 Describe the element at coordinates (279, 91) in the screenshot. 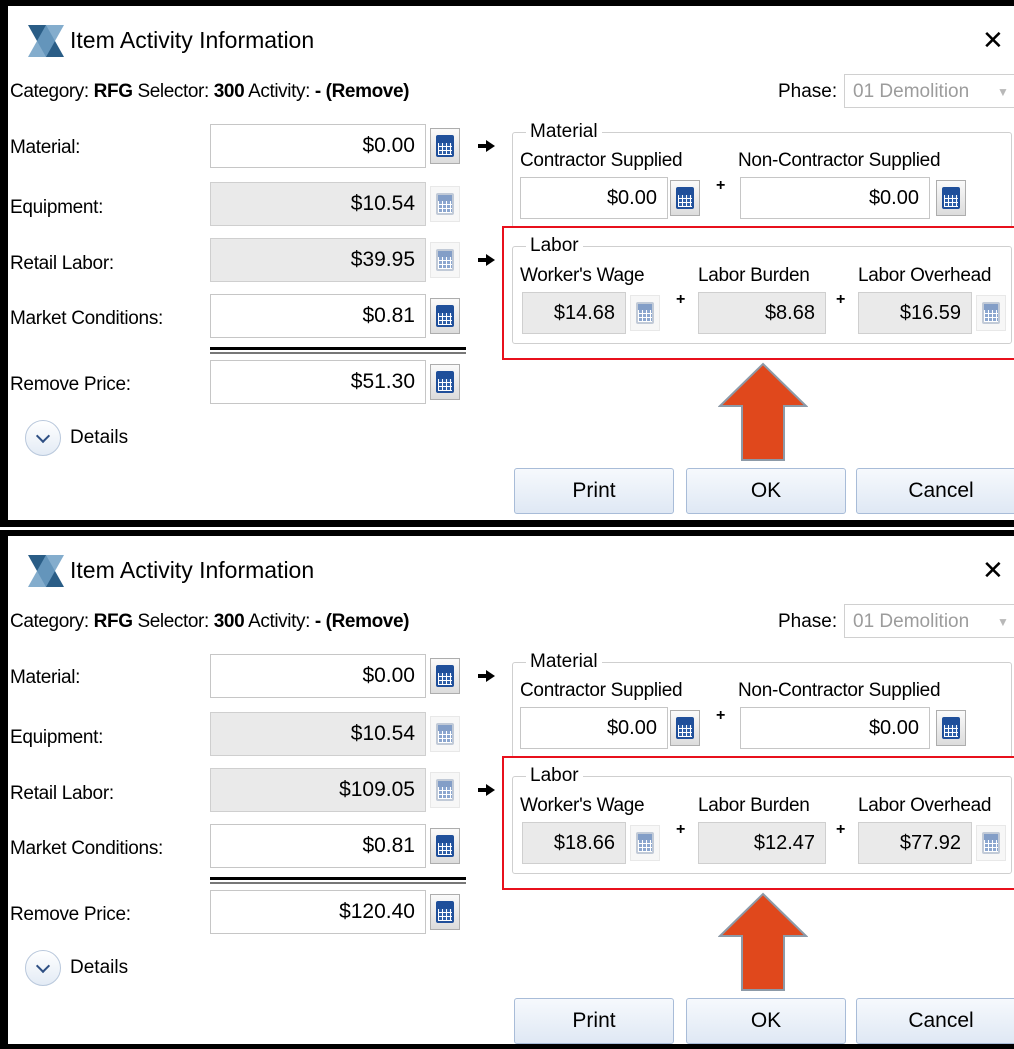

I see `activity-label: Activity:` at that location.